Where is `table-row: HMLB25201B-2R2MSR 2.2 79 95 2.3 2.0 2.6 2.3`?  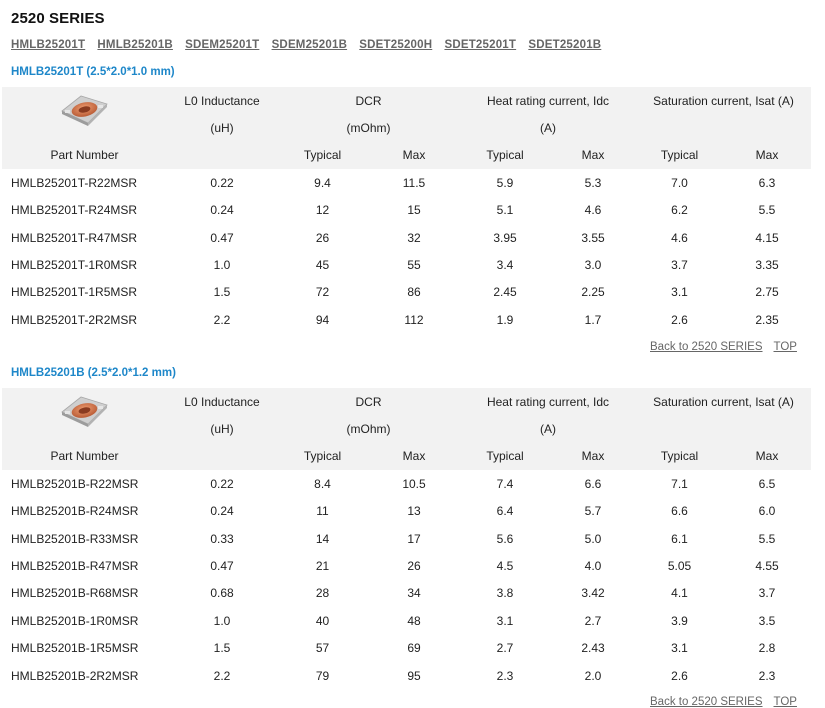 table-row: HMLB25201B-2R2MSR 2.2 79 95 2.3 2.0 2.6 2.3 is located at coordinates (406, 675).